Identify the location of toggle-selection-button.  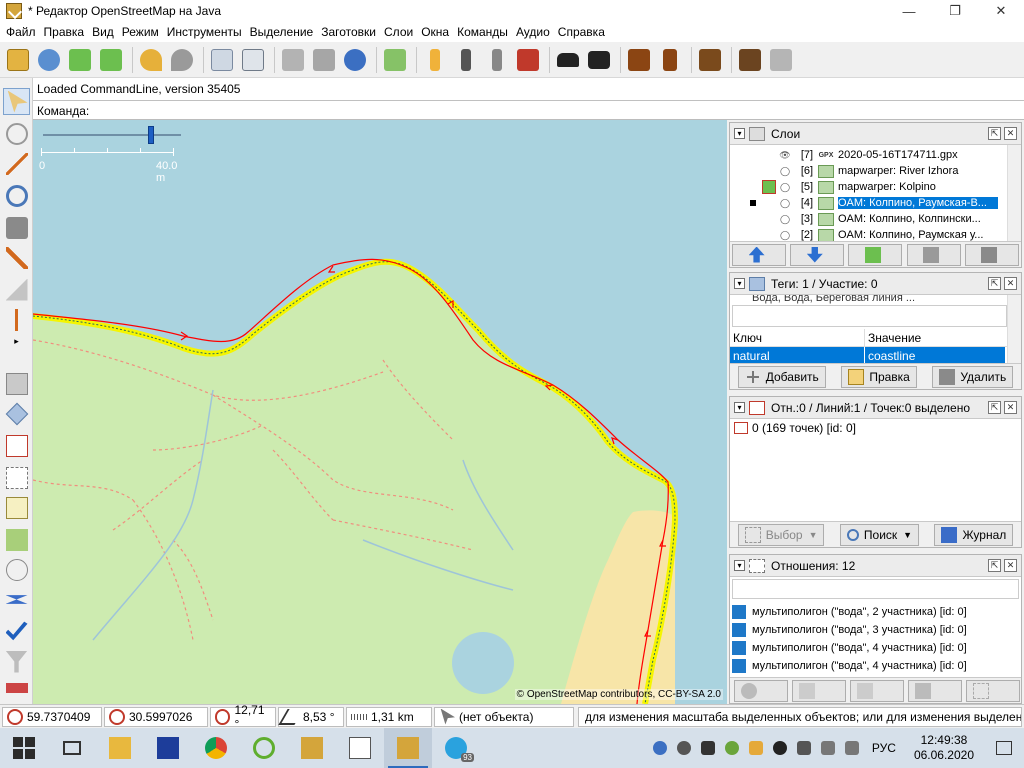
(16, 445).